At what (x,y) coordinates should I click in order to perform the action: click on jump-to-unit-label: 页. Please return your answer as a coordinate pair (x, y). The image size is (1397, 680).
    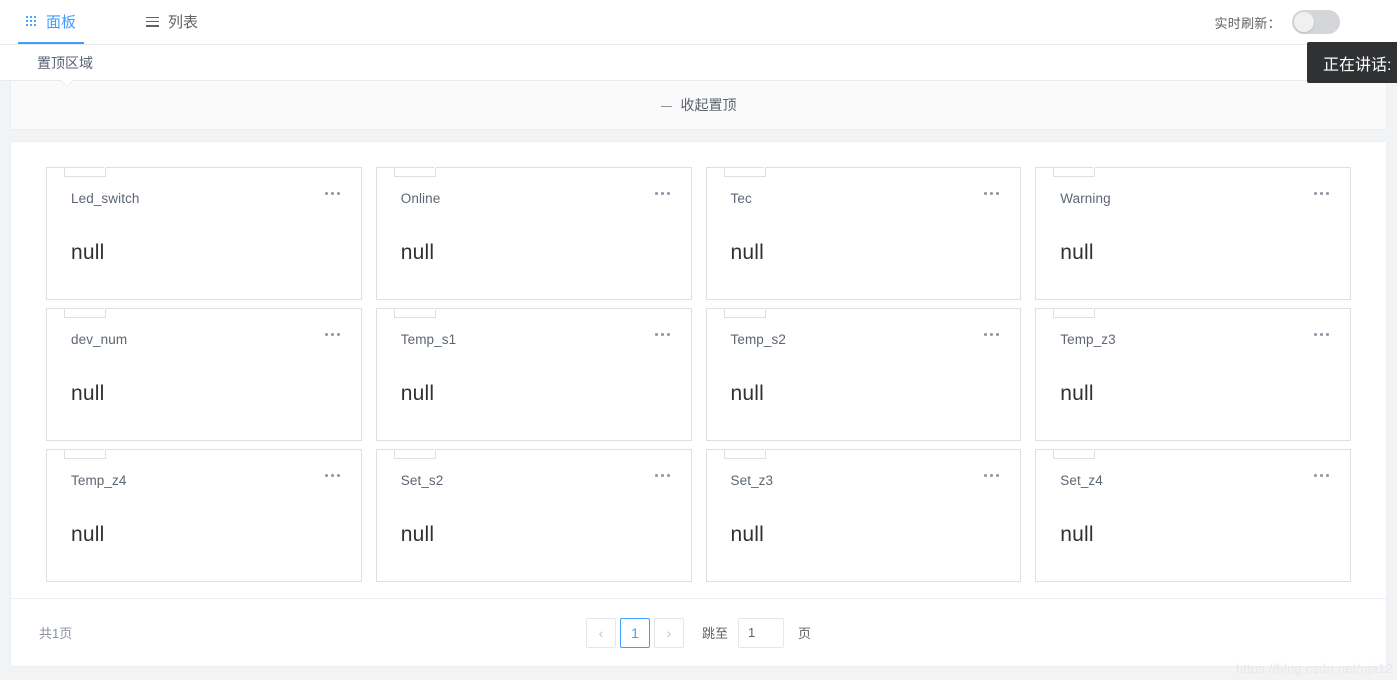
    Looking at the image, I should click on (805, 633).